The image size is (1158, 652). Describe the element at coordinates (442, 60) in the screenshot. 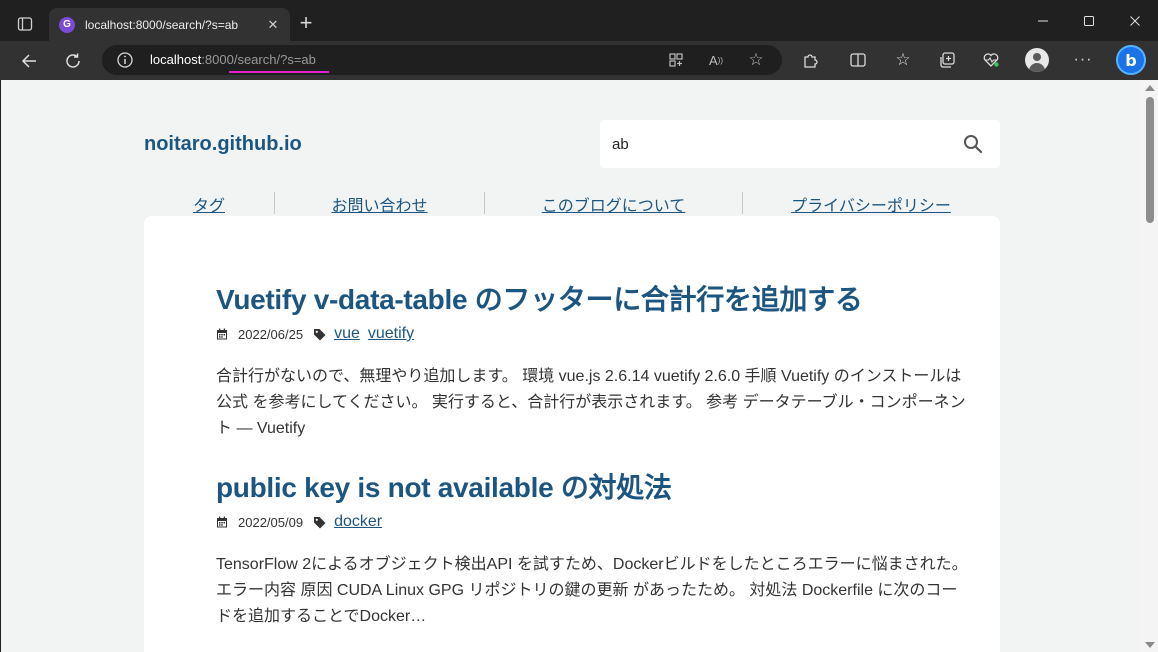

I see `address-bar: localhost:8000/search/?s=ab A)) ☆` at that location.